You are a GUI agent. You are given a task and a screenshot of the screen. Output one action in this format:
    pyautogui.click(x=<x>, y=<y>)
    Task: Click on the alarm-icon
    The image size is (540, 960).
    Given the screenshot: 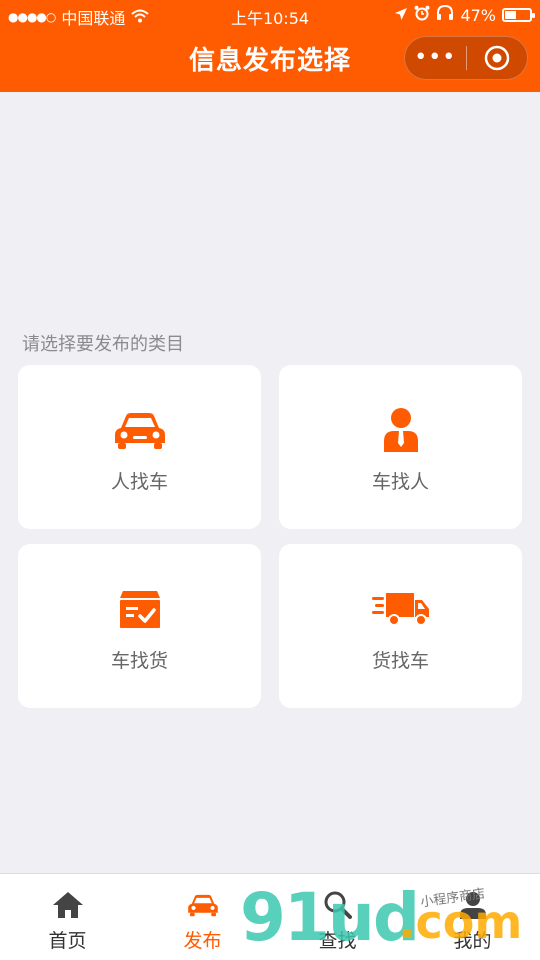 What is the action you would take?
    pyautogui.click(x=422, y=15)
    